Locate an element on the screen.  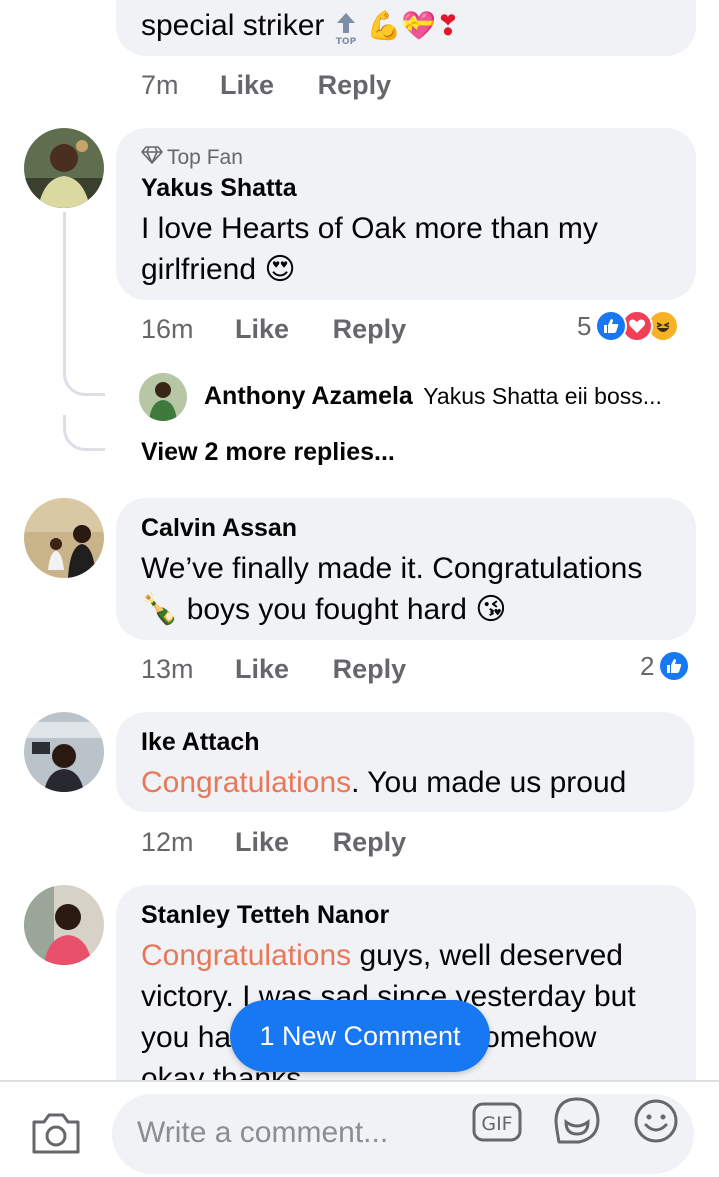
svg-text: TOP is located at coordinates (346, 41).